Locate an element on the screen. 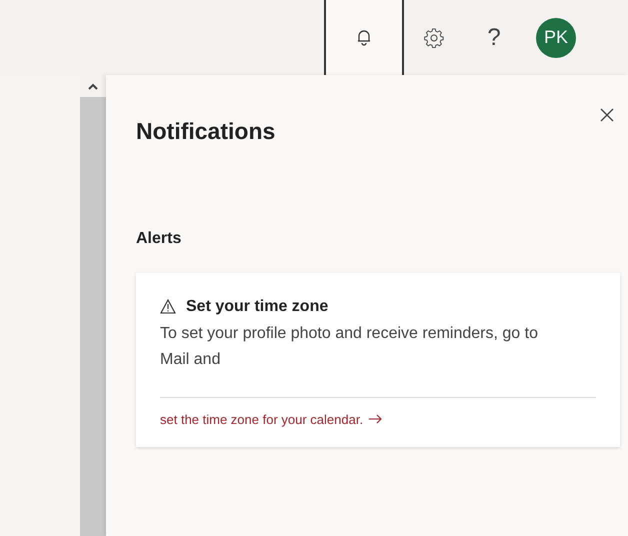 The width and height of the screenshot is (628, 536). settings-icon is located at coordinates (434, 38).